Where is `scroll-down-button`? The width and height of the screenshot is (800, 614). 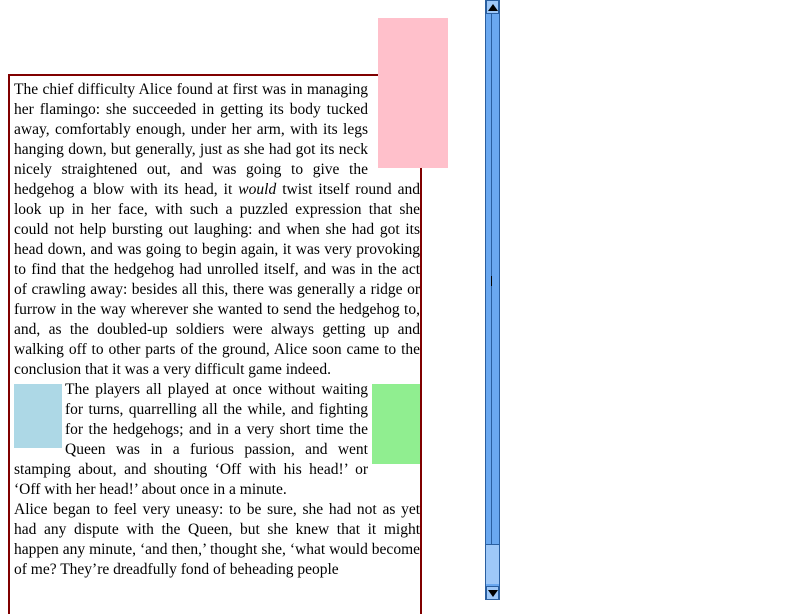
scroll-down-button is located at coordinates (492, 593).